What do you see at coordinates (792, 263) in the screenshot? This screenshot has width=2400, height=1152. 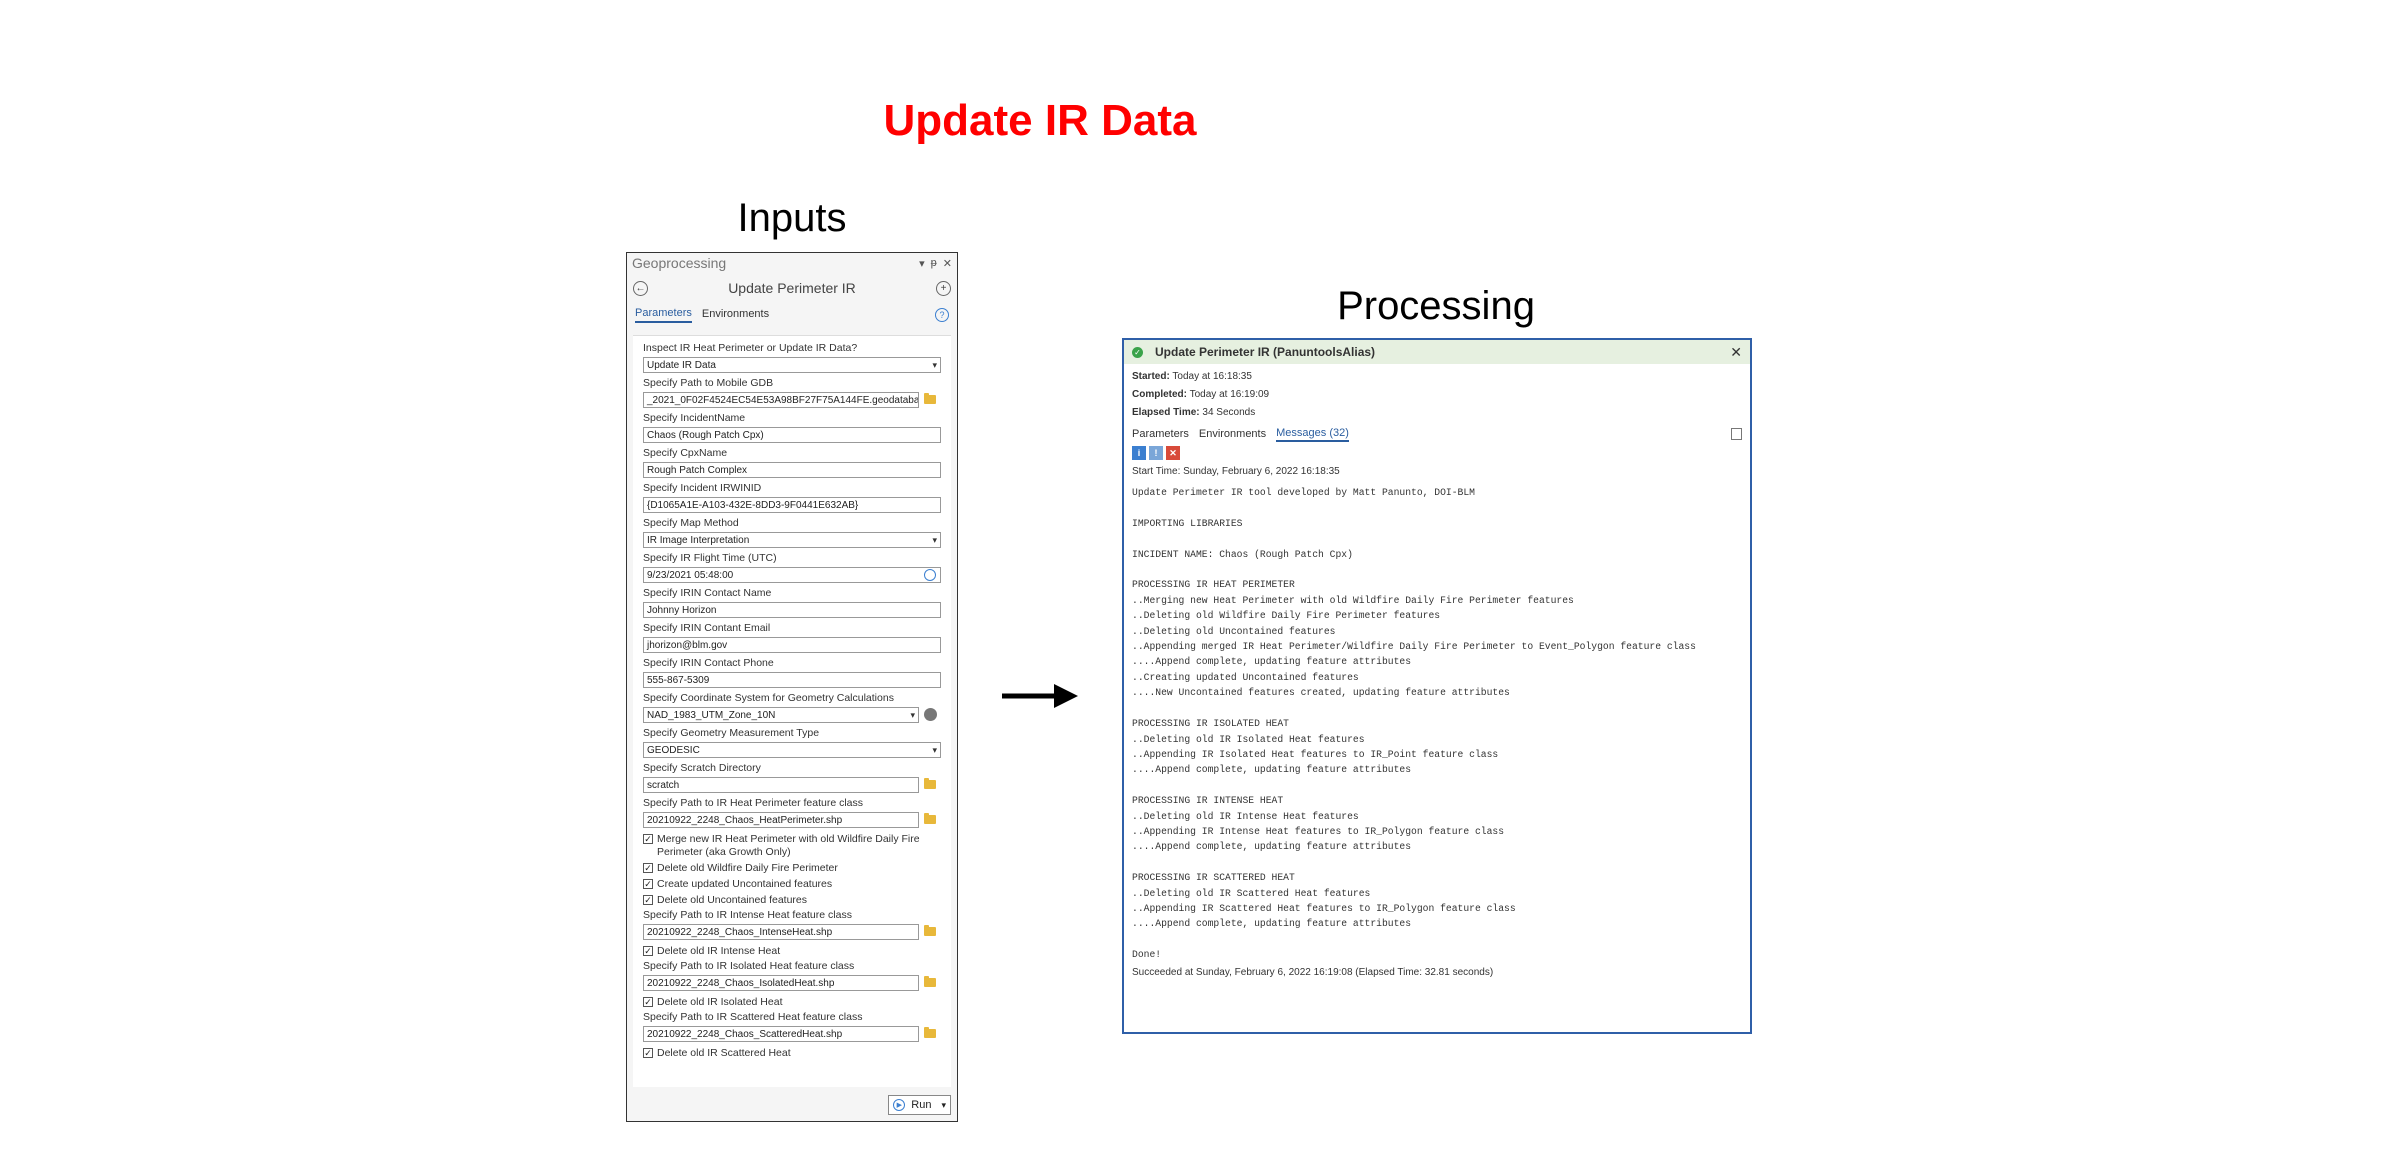 I see `pane-titlebar: Geoprocessing ▾ ᵽ ✕` at bounding box center [792, 263].